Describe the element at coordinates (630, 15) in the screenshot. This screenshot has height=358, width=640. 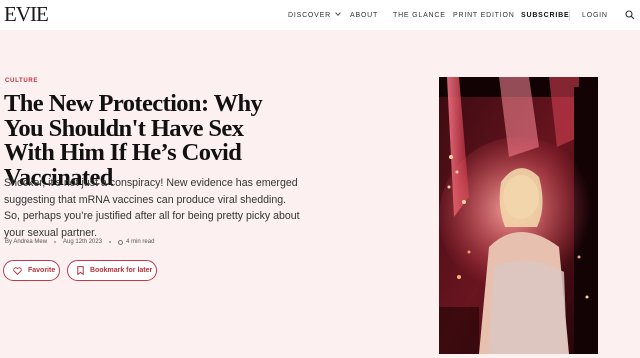
I see `search-icon` at that location.